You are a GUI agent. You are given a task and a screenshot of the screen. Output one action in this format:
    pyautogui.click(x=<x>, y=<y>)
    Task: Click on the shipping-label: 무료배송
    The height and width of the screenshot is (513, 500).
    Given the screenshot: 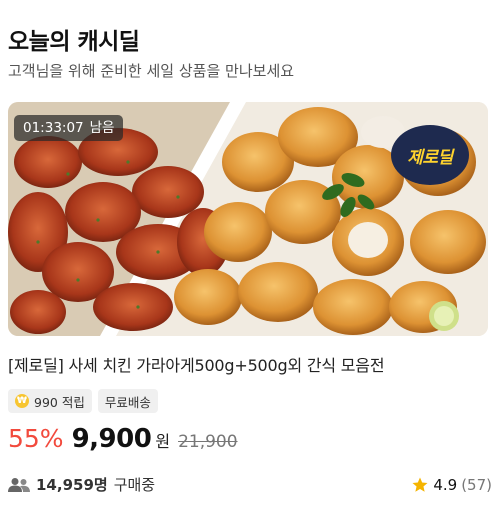 What is the action you would take?
    pyautogui.click(x=127, y=402)
    